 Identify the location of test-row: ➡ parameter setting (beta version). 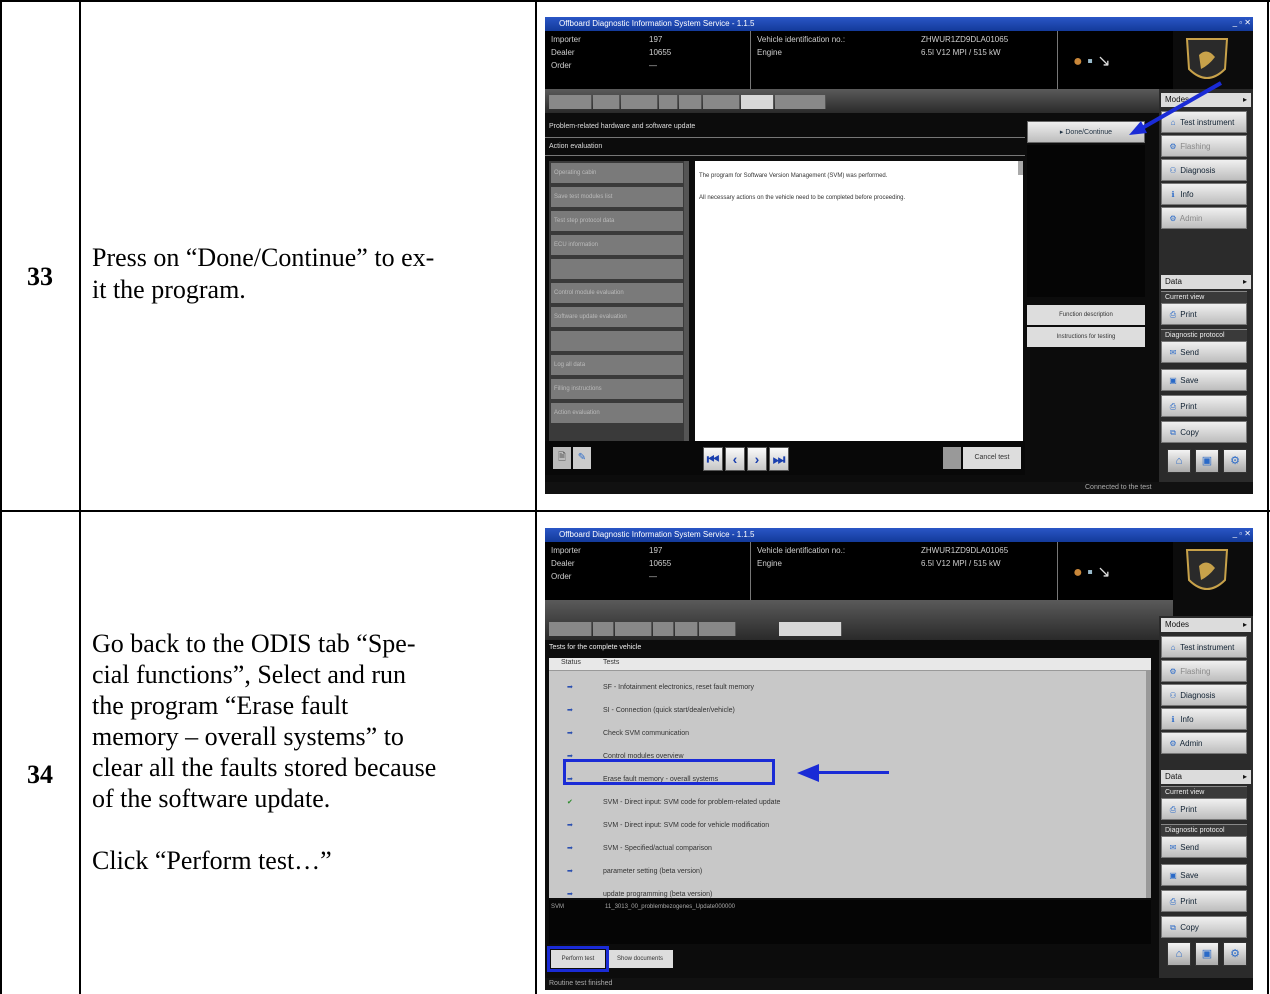
(848, 872).